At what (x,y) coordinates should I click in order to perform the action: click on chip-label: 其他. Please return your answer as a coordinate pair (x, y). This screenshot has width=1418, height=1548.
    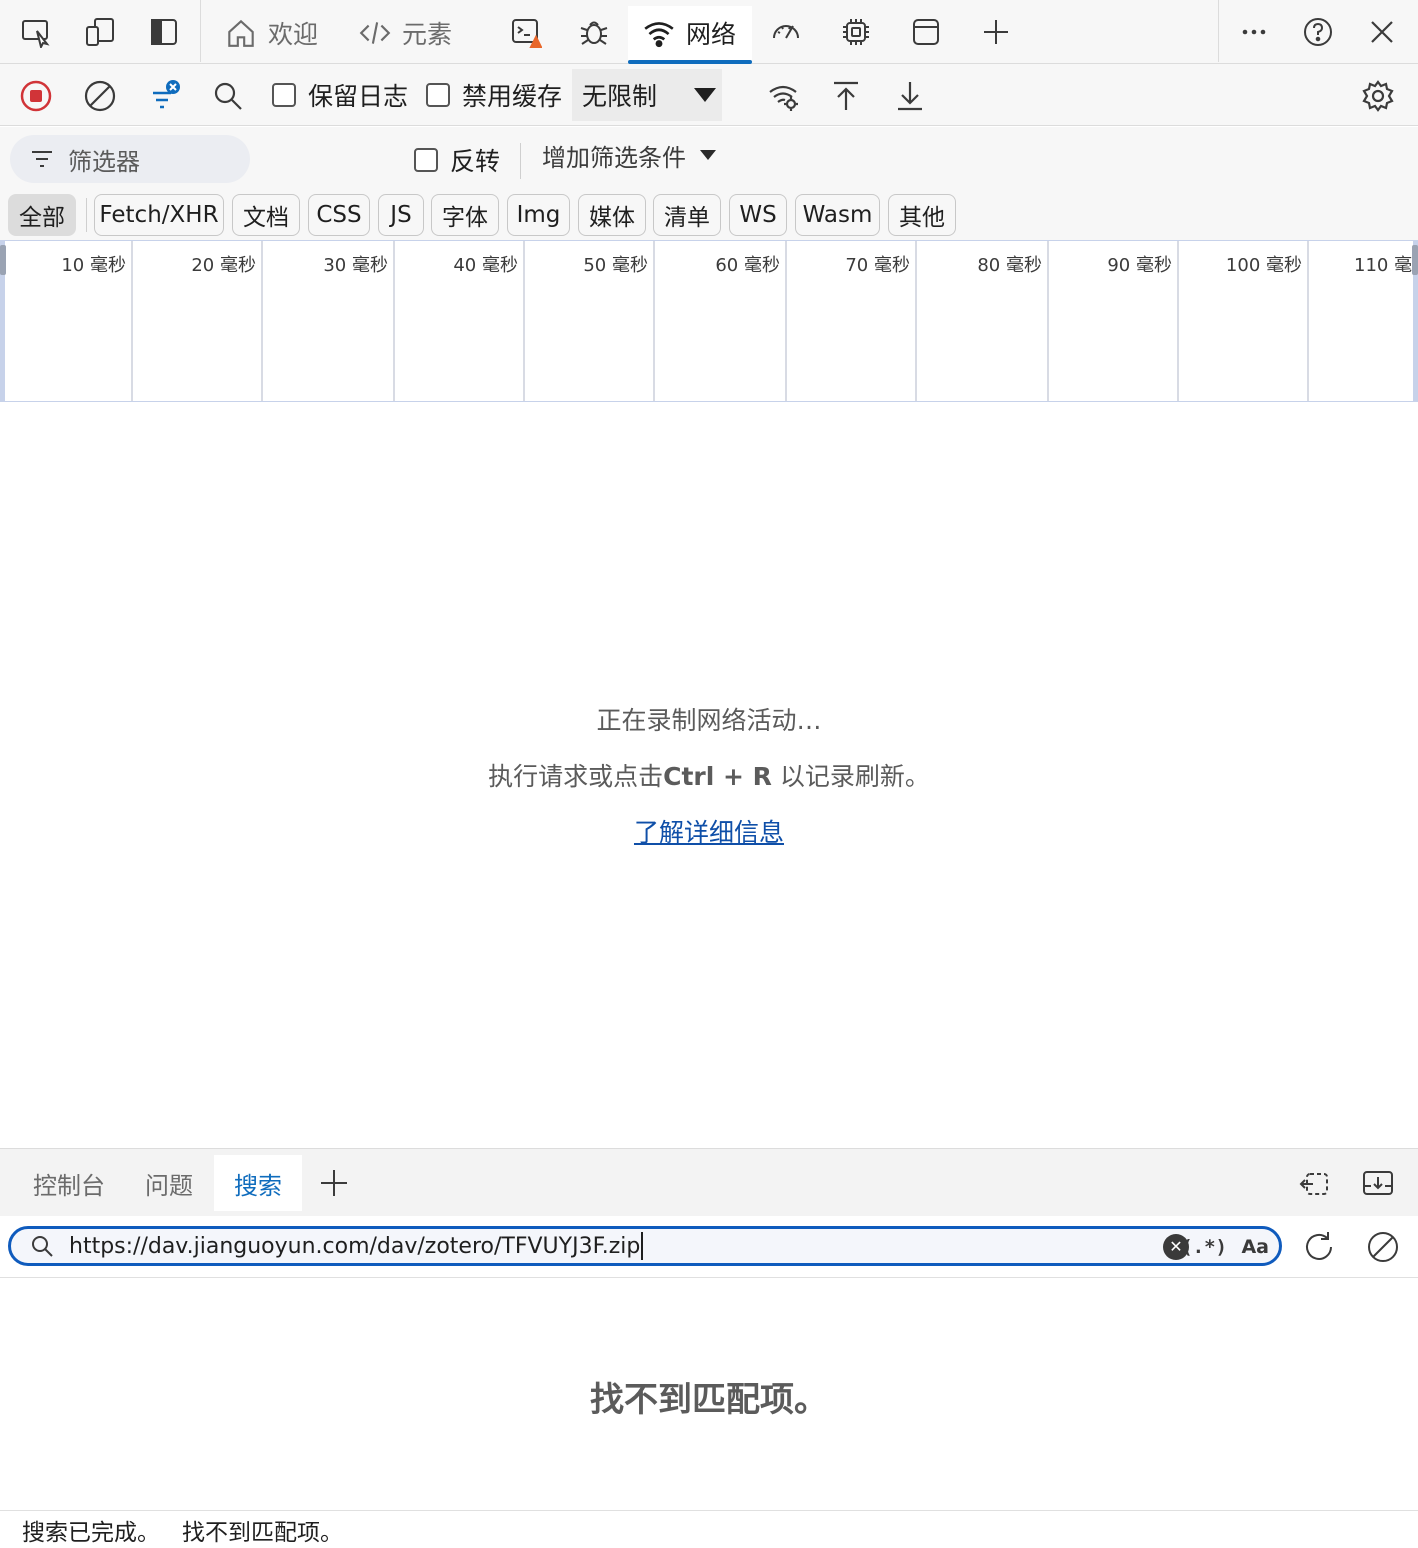
    Looking at the image, I should click on (922, 218).